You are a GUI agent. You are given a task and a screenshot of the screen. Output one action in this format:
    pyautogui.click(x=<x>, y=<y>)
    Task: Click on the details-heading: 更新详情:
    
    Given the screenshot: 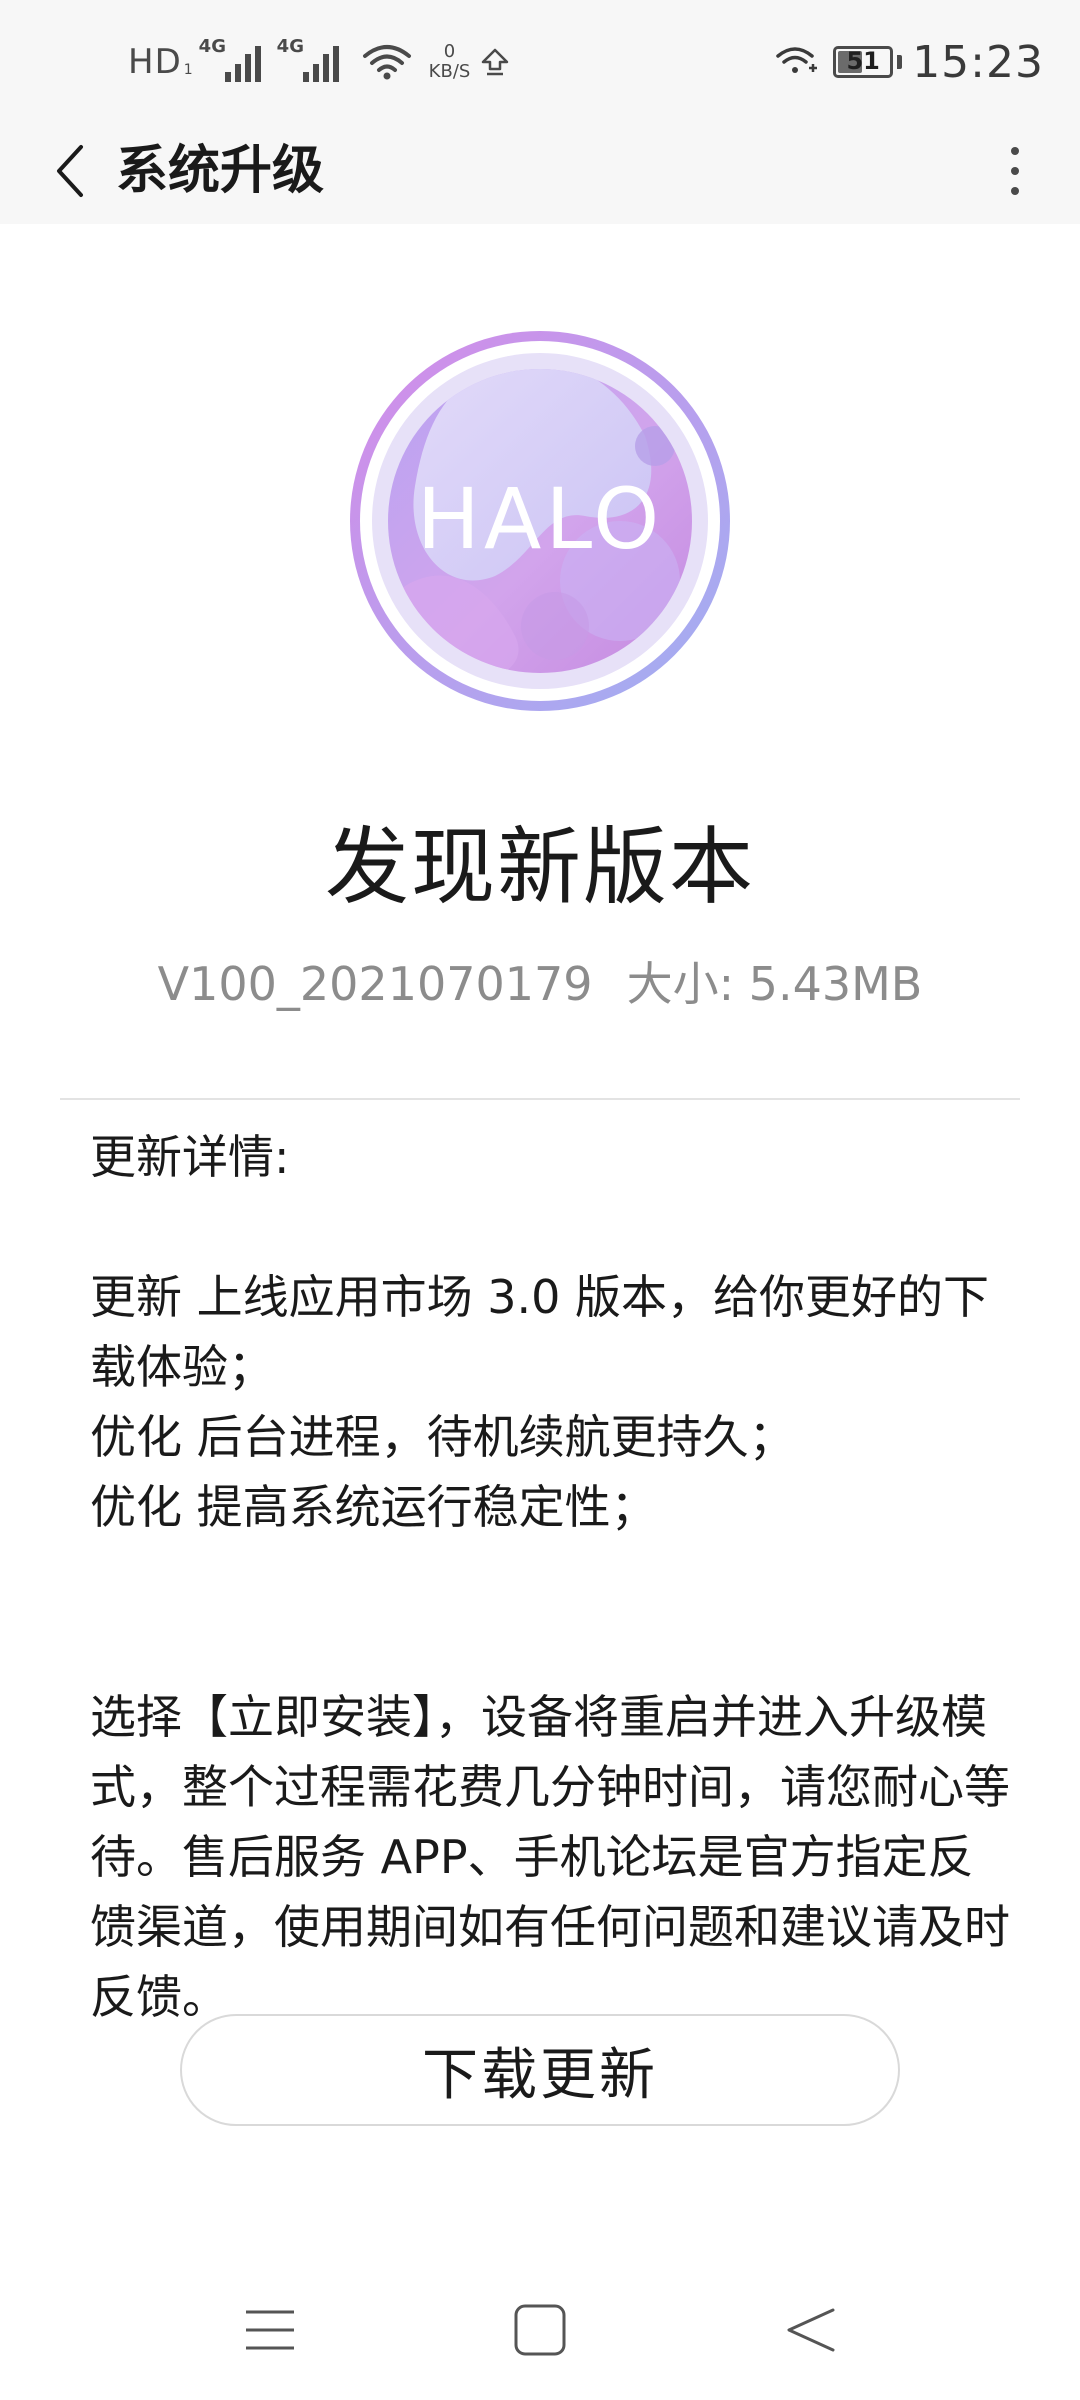 What is the action you would take?
    pyautogui.click(x=190, y=1157)
    